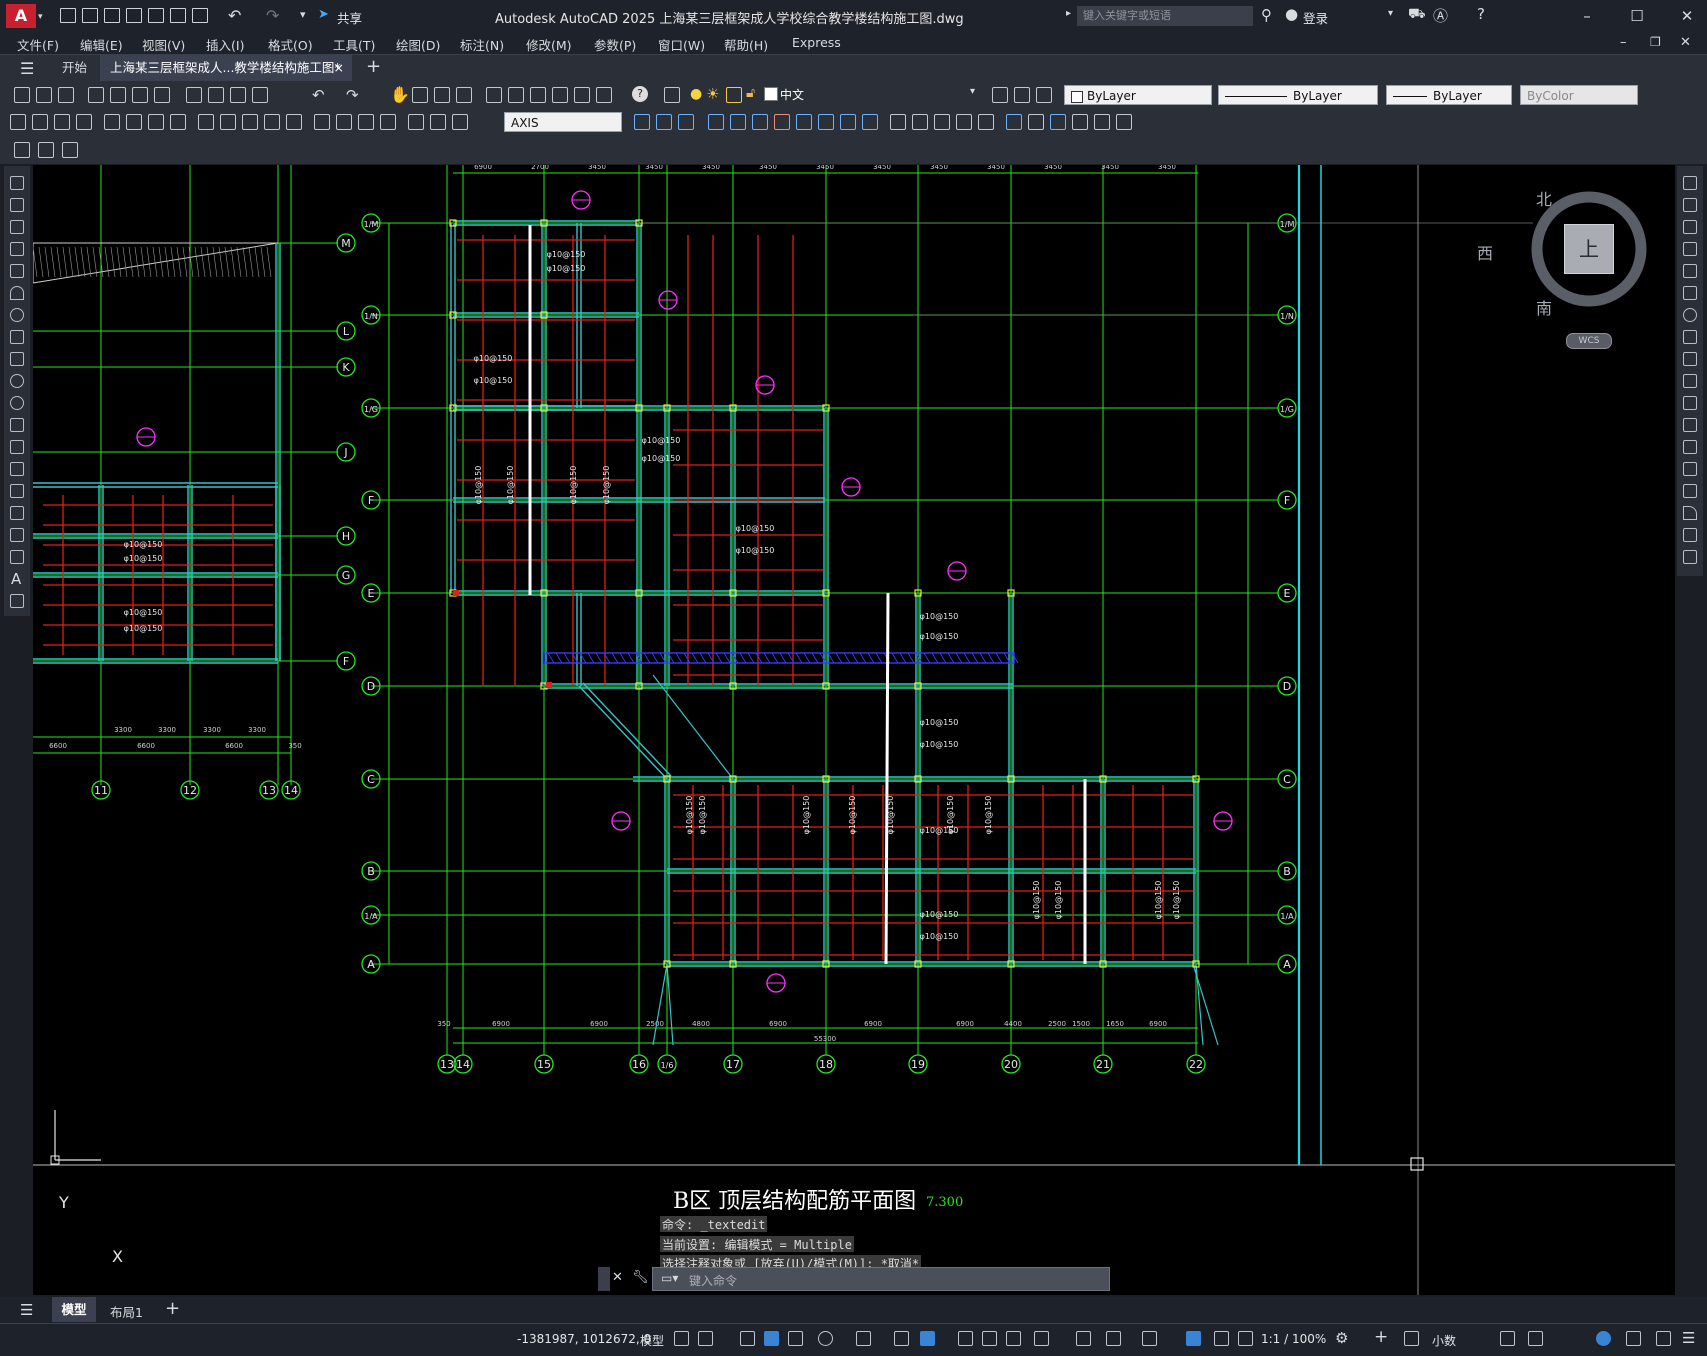 Image resolution: width=1707 pixels, height=1356 pixels. Describe the element at coordinates (17, 249) in the screenshot. I see `polygon-icon` at that location.